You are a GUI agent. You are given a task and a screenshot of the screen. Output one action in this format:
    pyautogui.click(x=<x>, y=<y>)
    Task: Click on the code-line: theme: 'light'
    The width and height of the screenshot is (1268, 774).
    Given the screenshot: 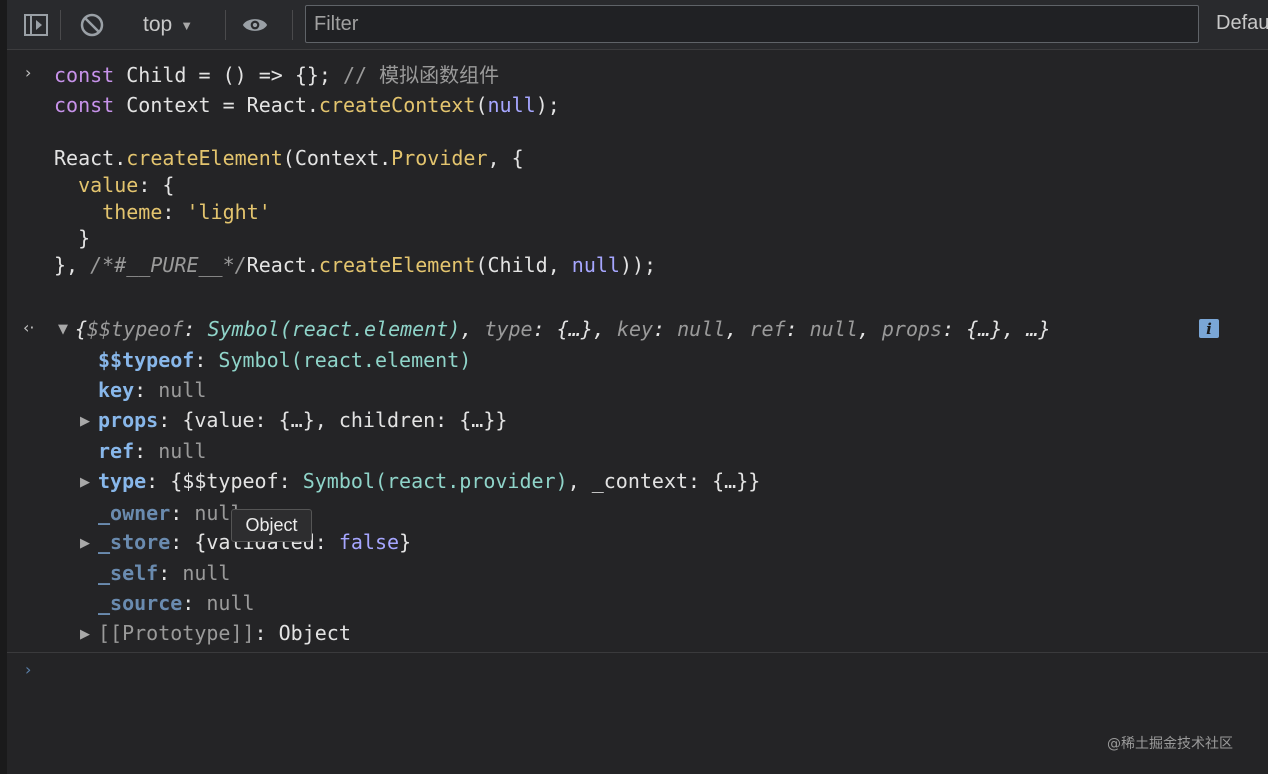 What is the action you would take?
    pyautogui.click(x=186, y=212)
    